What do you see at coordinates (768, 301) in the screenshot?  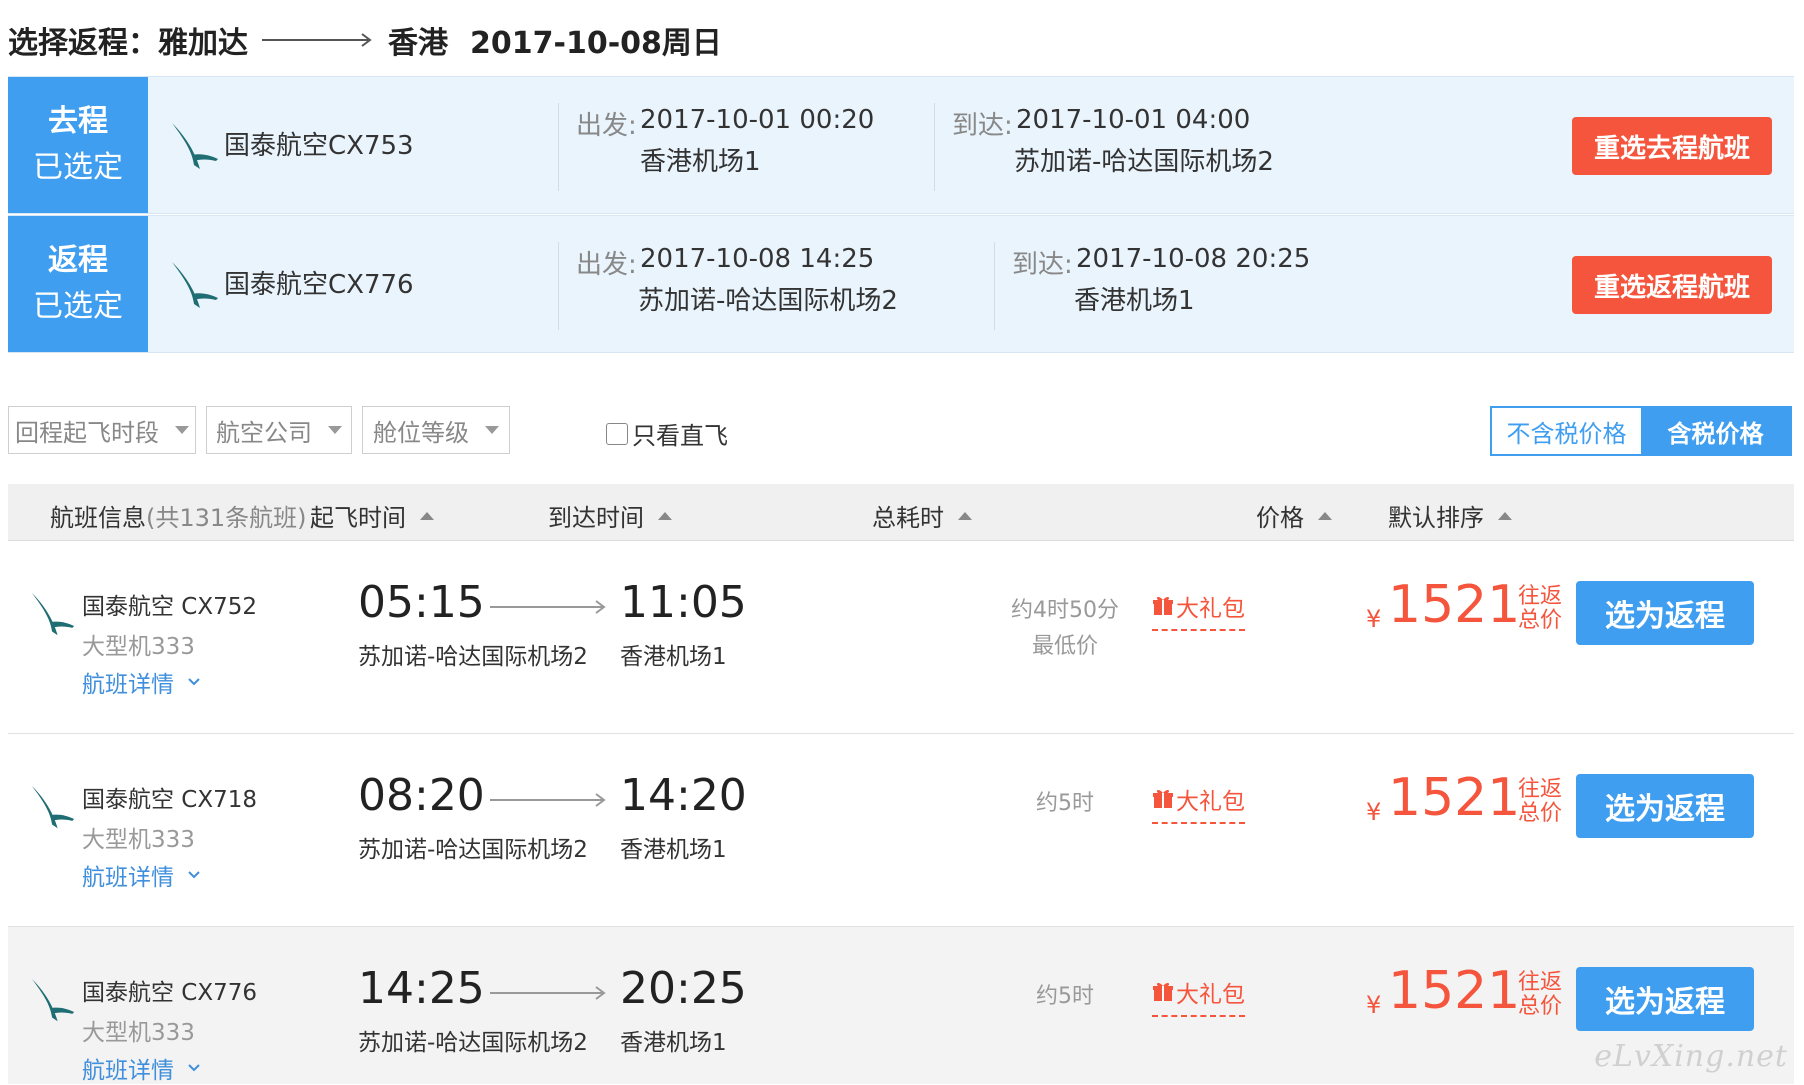 I see `return-dep-airport: 苏加诺-哈达国际机场2` at bounding box center [768, 301].